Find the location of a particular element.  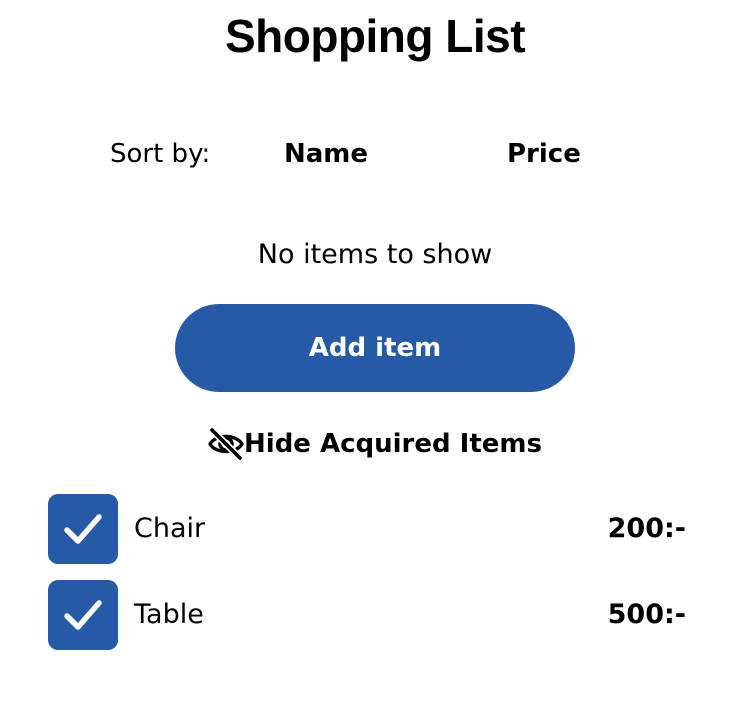

item-price: 500:- is located at coordinates (646, 614).